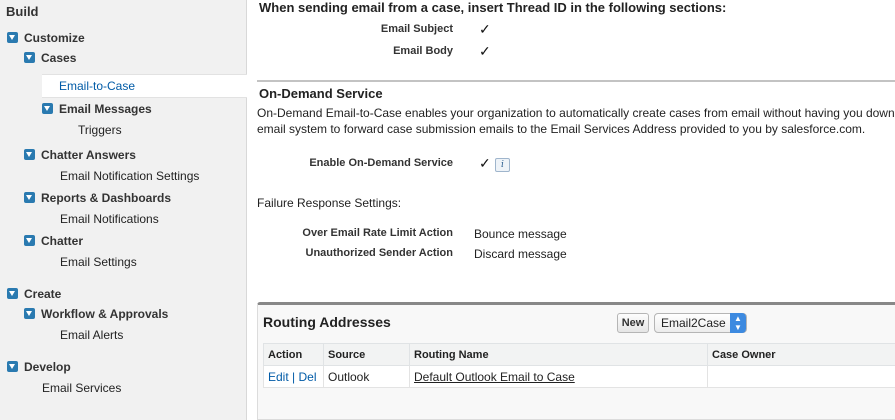 This screenshot has height=420, width=895. I want to click on edit-link: Edit, so click(278, 377).